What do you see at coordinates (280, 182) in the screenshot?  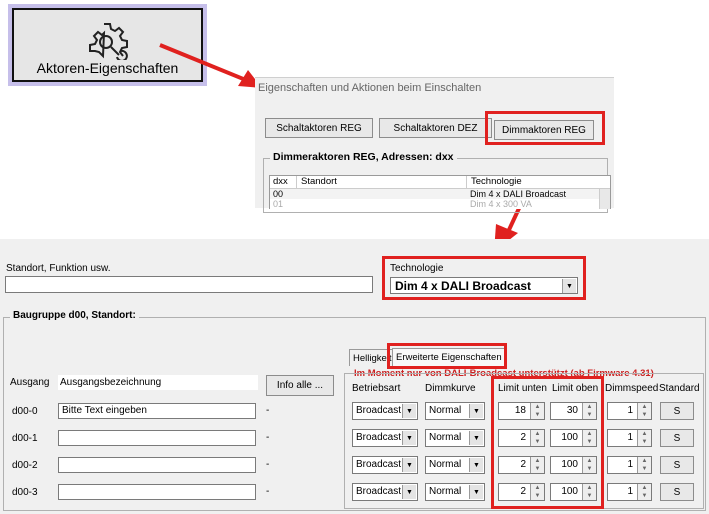 I see `list-header-dxx: dxx` at bounding box center [280, 182].